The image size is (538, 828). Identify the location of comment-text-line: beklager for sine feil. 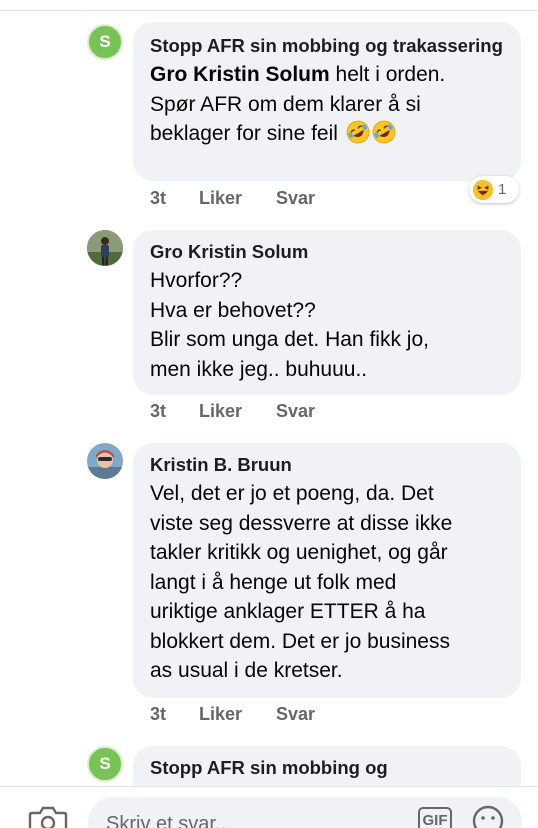
(244, 133).